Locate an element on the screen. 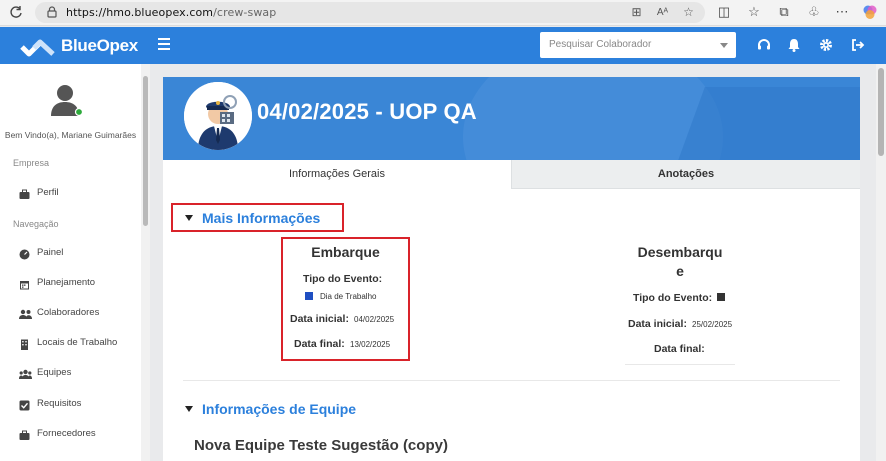 This screenshot has width=886, height=461. desembarque-title-line1: Desembarqu is located at coordinates (680, 252).